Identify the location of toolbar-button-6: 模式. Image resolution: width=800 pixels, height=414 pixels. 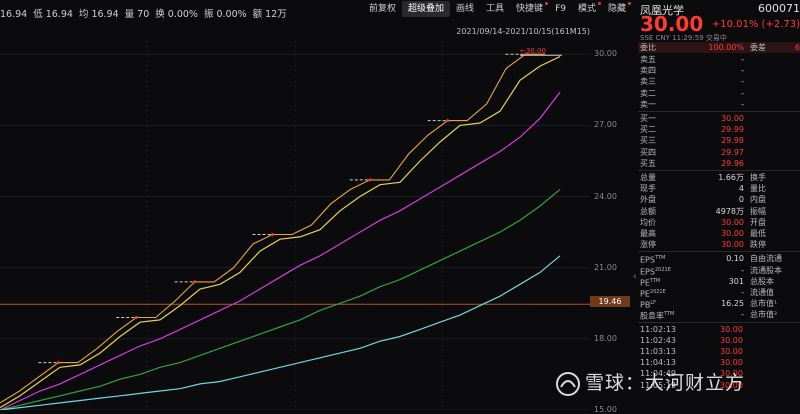
(587, 9).